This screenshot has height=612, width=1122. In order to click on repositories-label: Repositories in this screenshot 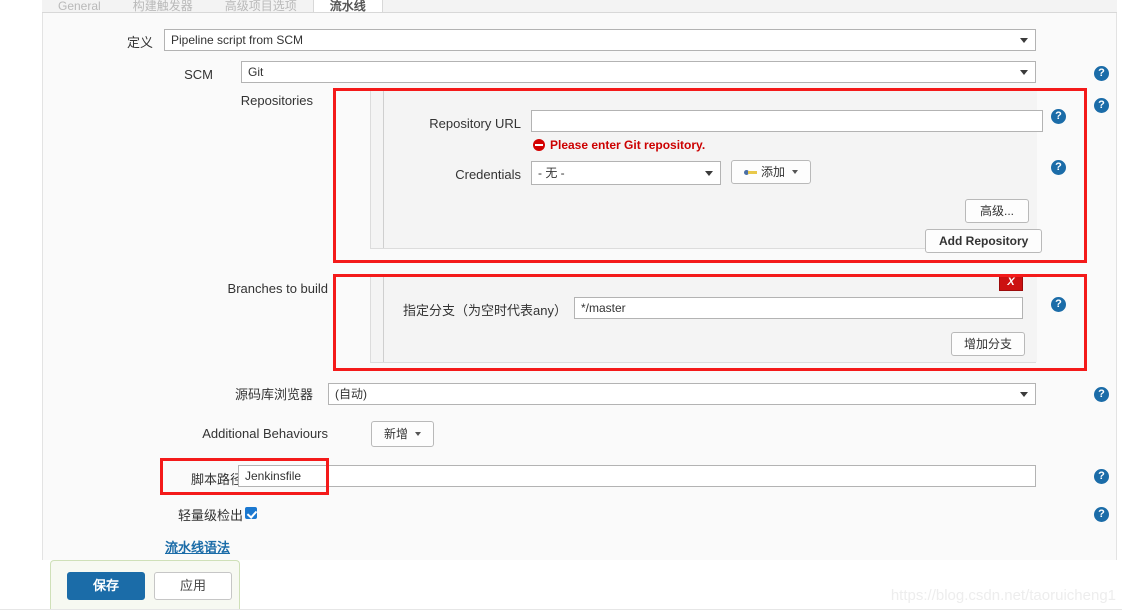, I will do `click(276, 100)`.